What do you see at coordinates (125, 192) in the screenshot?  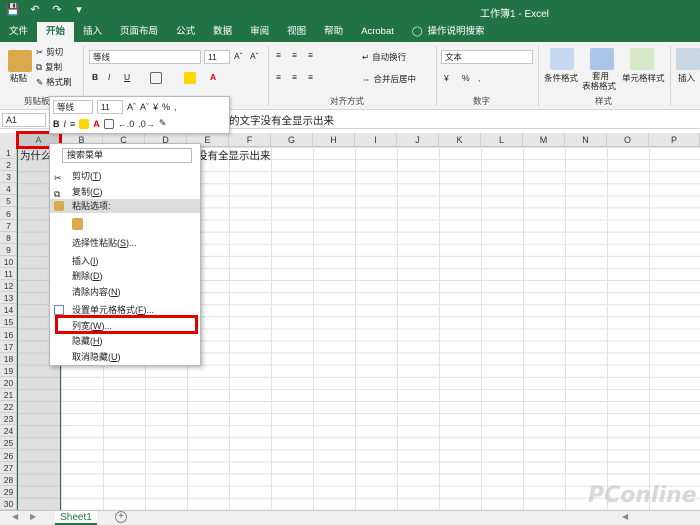 I see `menu-item-copy: ⧉ 复制(C)` at bounding box center [125, 192].